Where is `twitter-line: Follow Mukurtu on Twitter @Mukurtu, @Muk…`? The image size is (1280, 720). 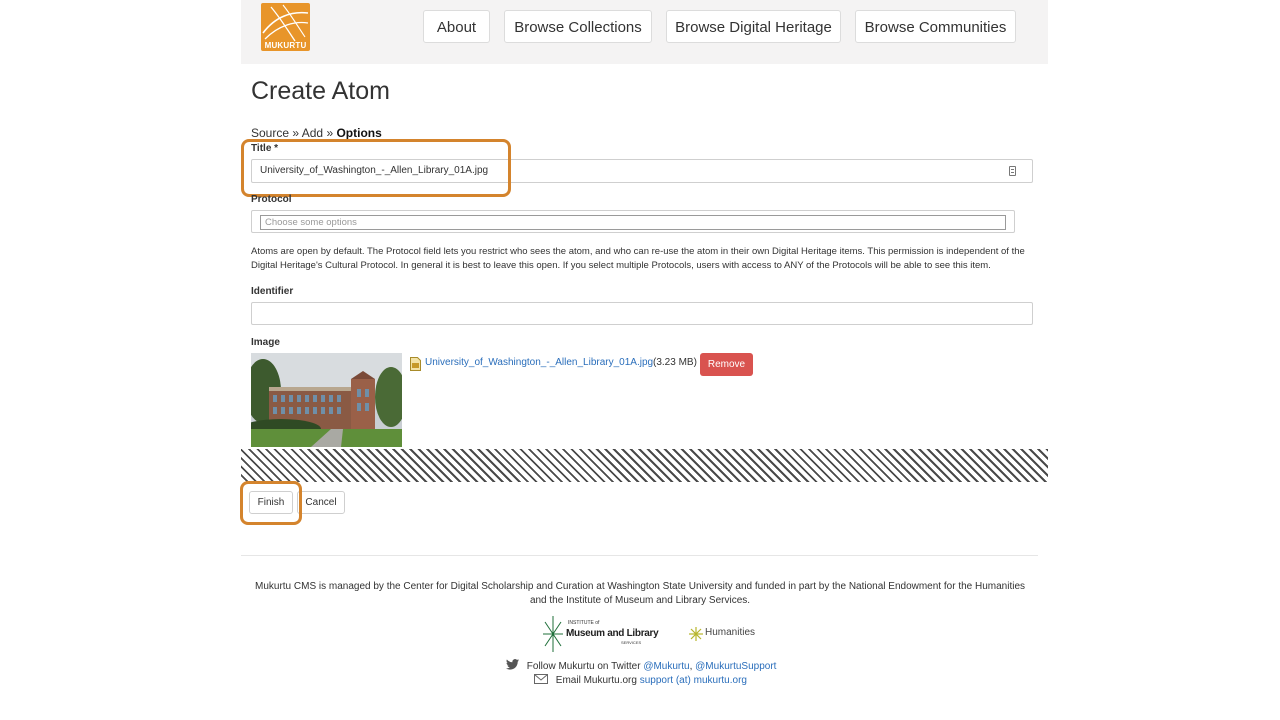 twitter-line: Follow Mukurtu on Twitter @Mukurtu, @Muk… is located at coordinates (641, 665).